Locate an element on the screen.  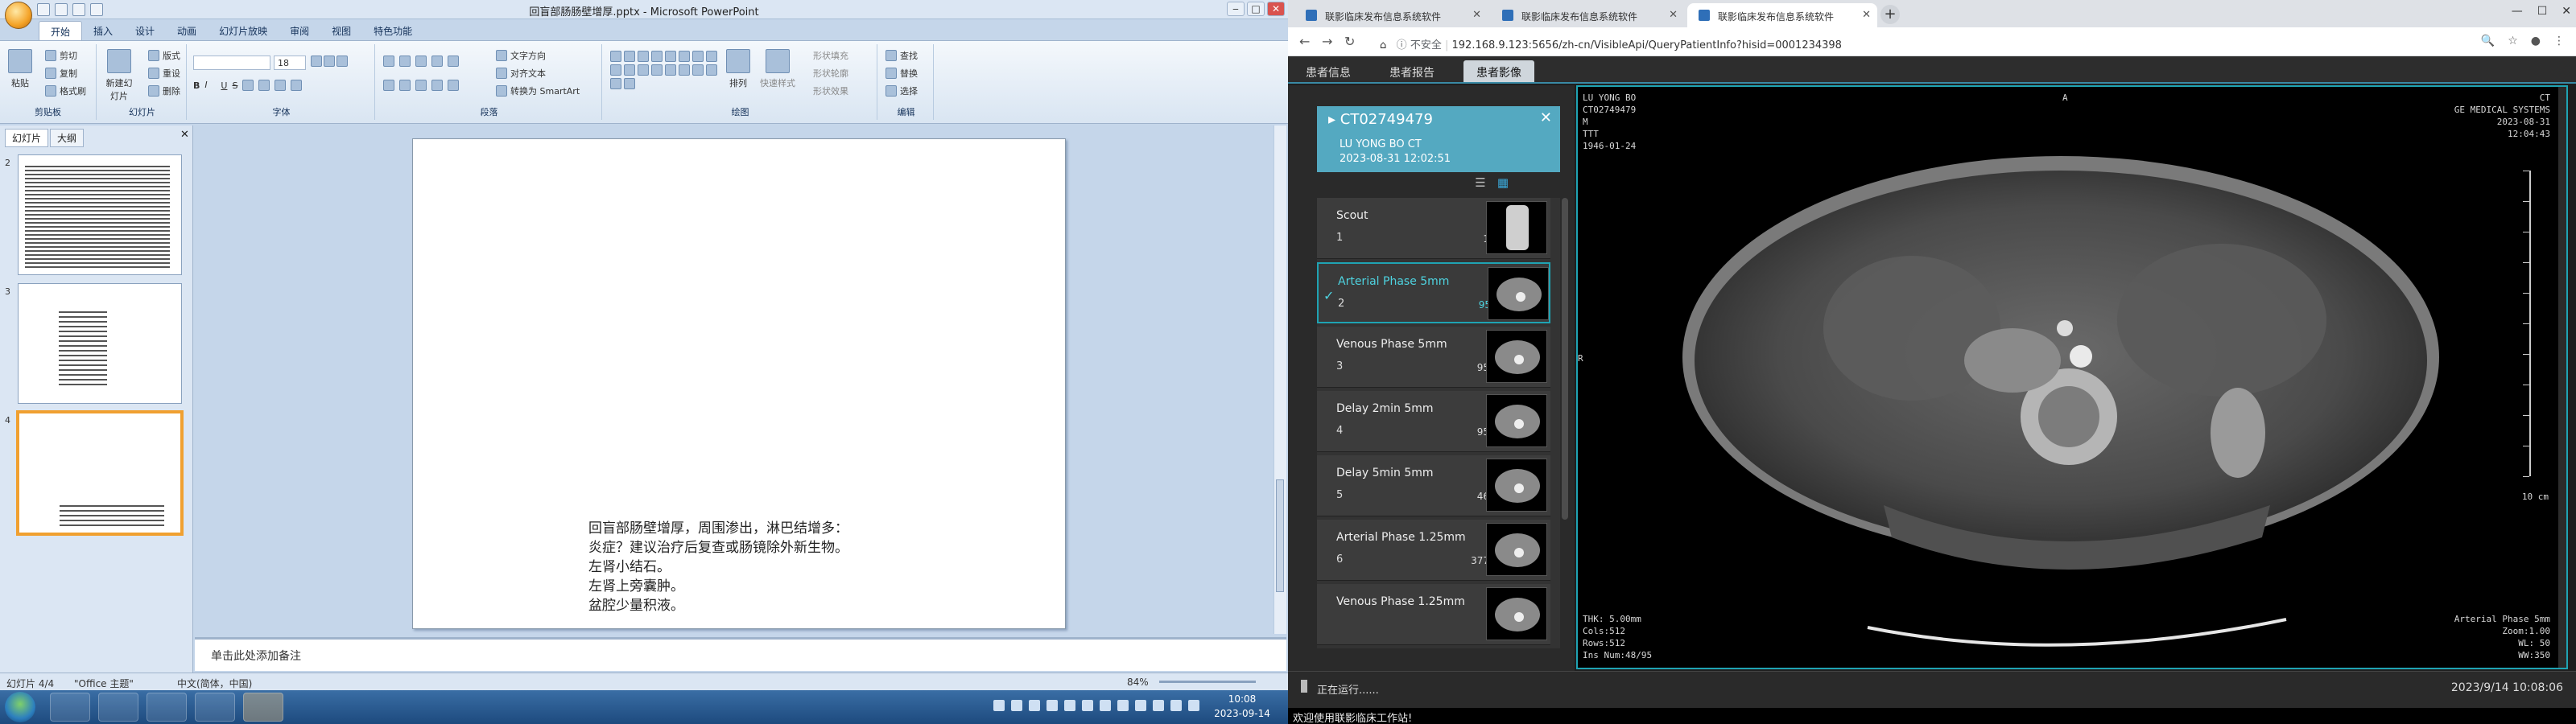
new-tab-button: + is located at coordinates (1890, 14).